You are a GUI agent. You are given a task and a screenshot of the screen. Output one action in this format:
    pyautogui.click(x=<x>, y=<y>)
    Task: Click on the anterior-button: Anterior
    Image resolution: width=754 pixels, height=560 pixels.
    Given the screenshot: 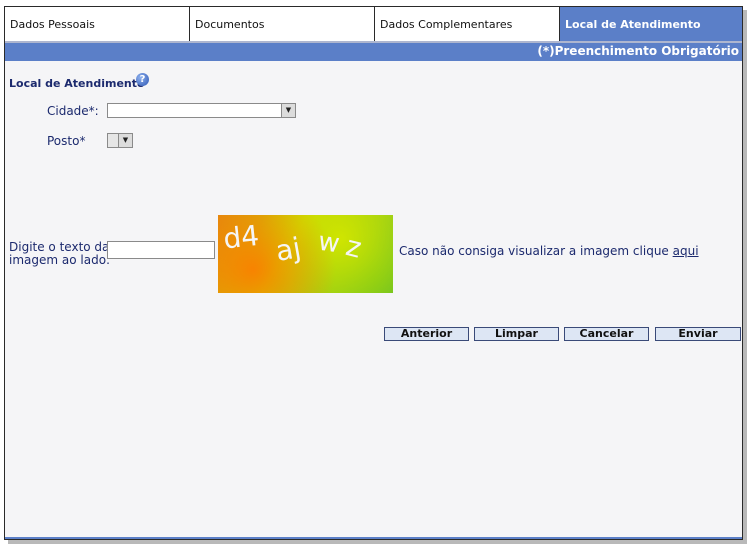 What is the action you would take?
    pyautogui.click(x=426, y=334)
    